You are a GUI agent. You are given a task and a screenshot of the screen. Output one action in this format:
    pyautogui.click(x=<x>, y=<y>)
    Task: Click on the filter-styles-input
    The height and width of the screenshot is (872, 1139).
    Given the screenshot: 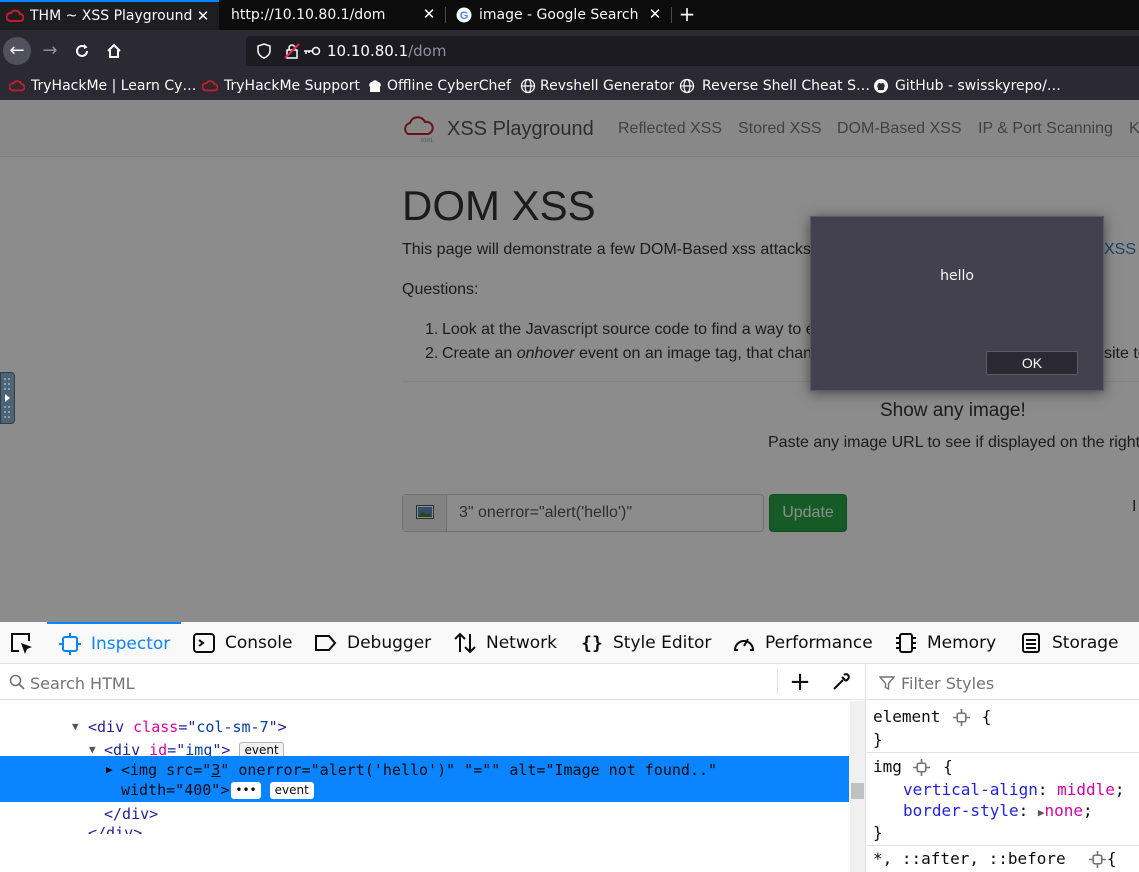 What is the action you would take?
    pyautogui.click(x=1016, y=683)
    